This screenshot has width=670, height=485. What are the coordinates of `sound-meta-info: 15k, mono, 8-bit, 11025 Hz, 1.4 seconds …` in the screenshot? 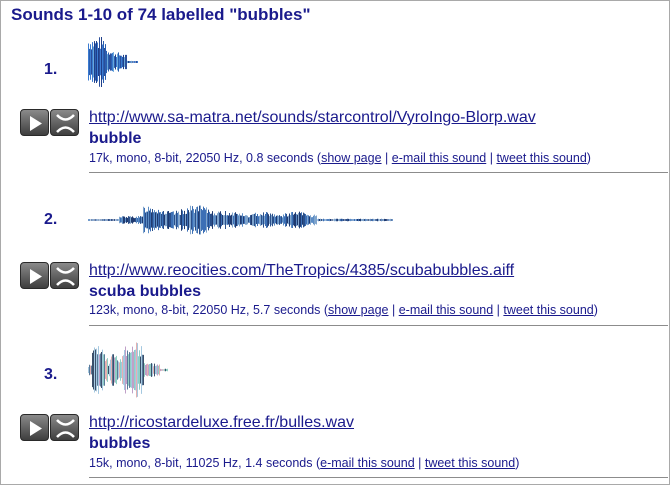 It's located at (205, 463).